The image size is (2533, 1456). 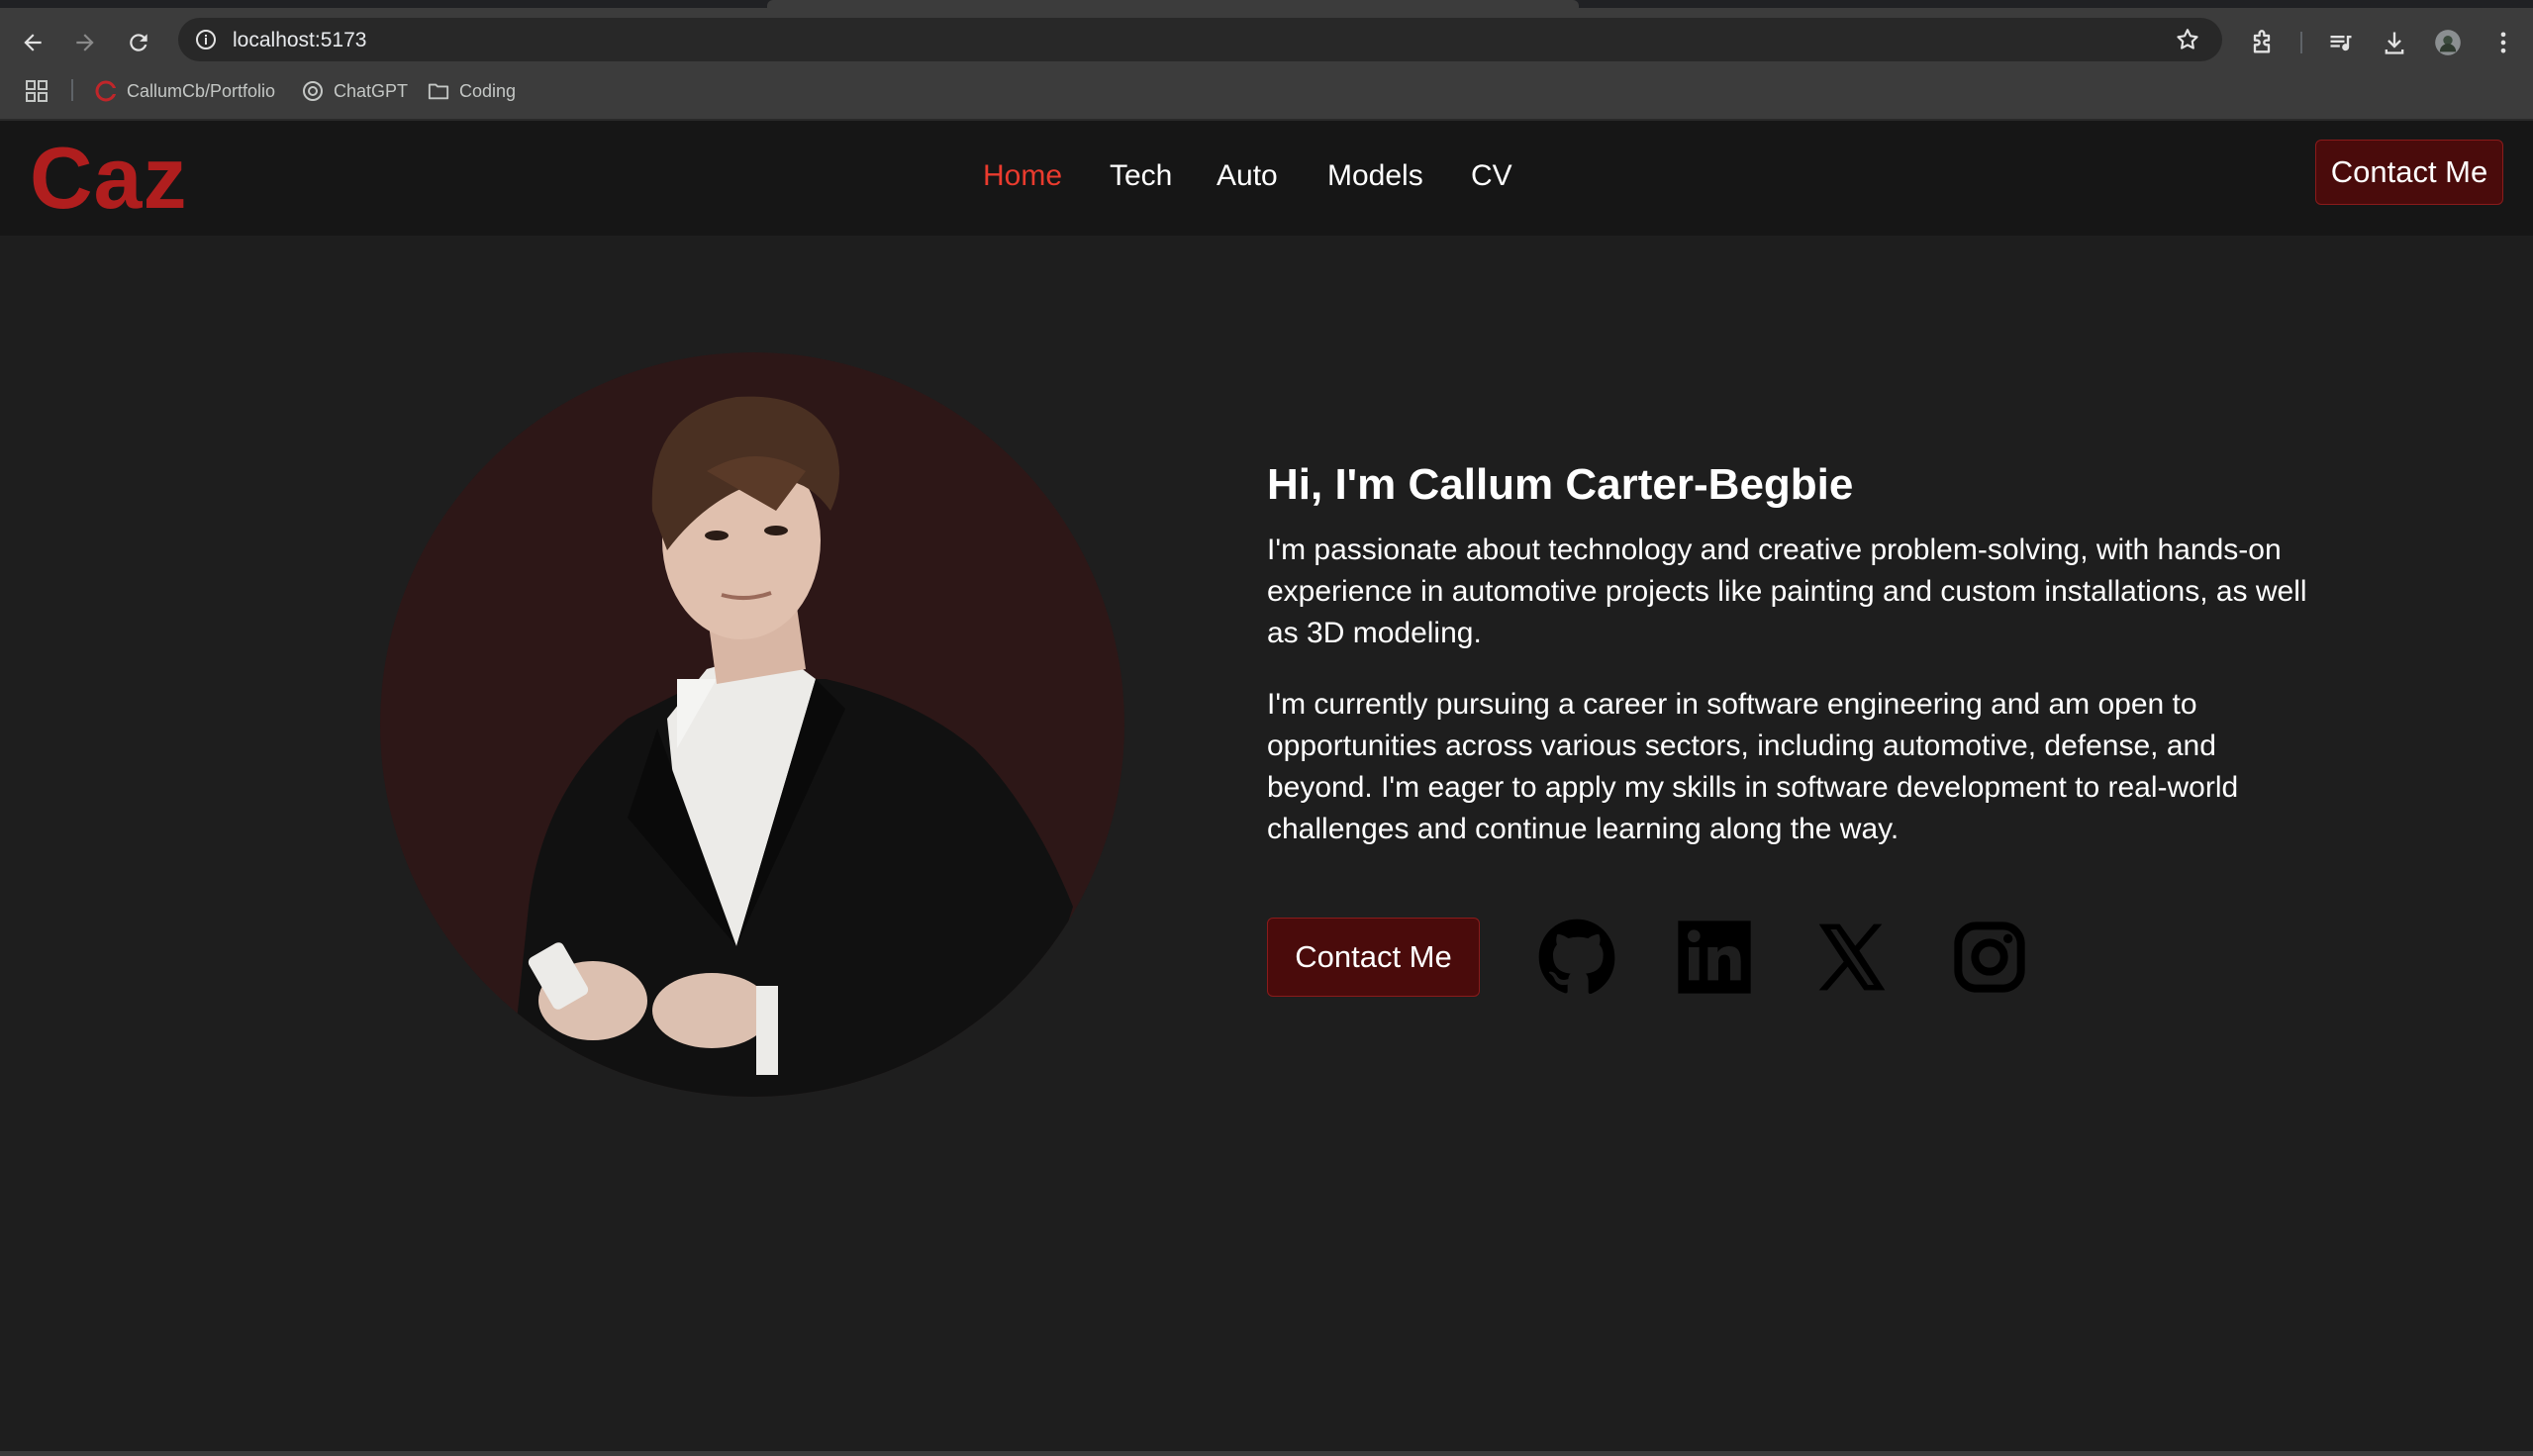 I want to click on forward-button, so click(x=85, y=42).